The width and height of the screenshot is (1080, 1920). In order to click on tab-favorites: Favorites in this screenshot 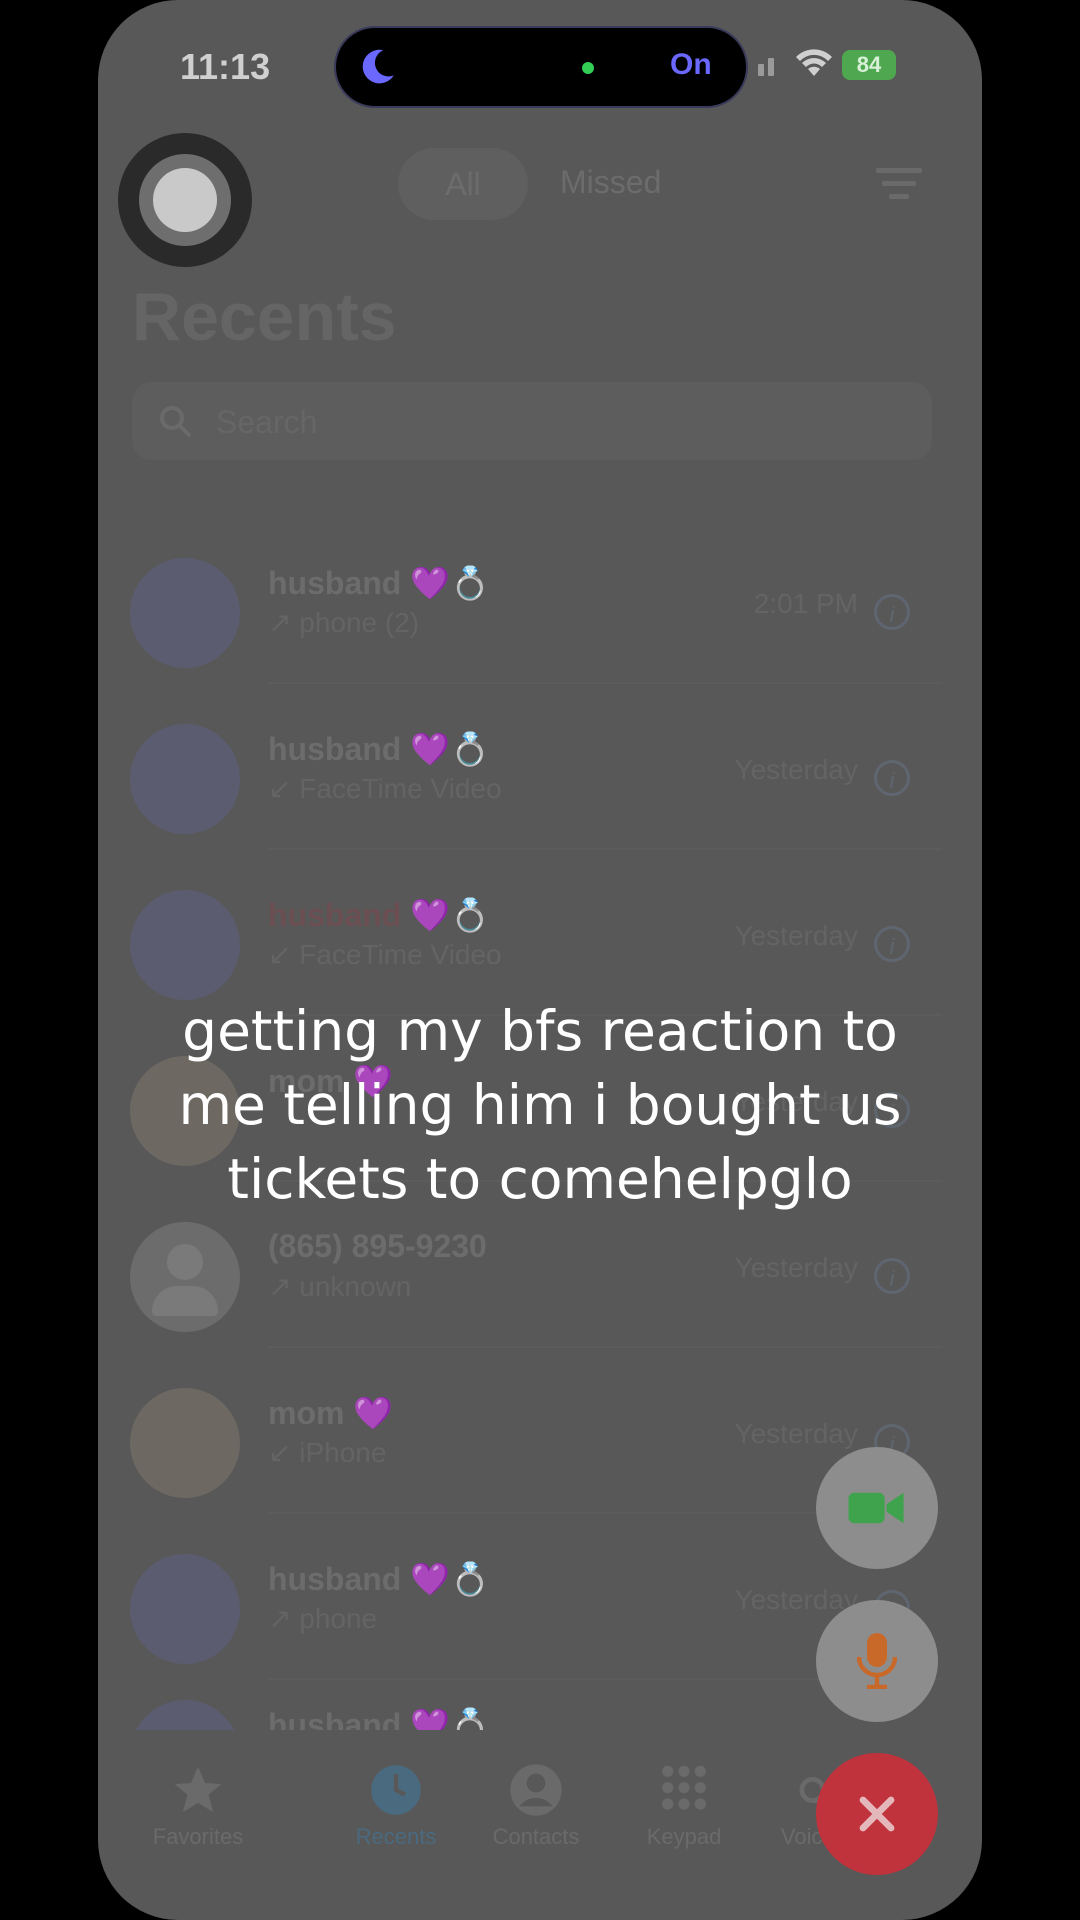, I will do `click(198, 1805)`.